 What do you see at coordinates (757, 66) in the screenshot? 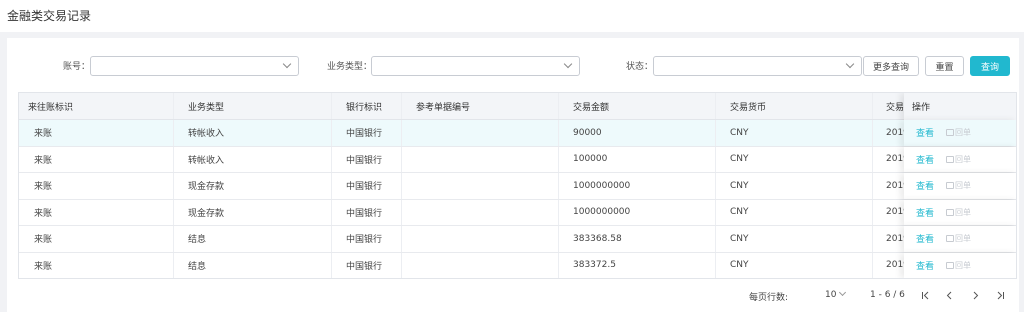
I see `status-select` at bounding box center [757, 66].